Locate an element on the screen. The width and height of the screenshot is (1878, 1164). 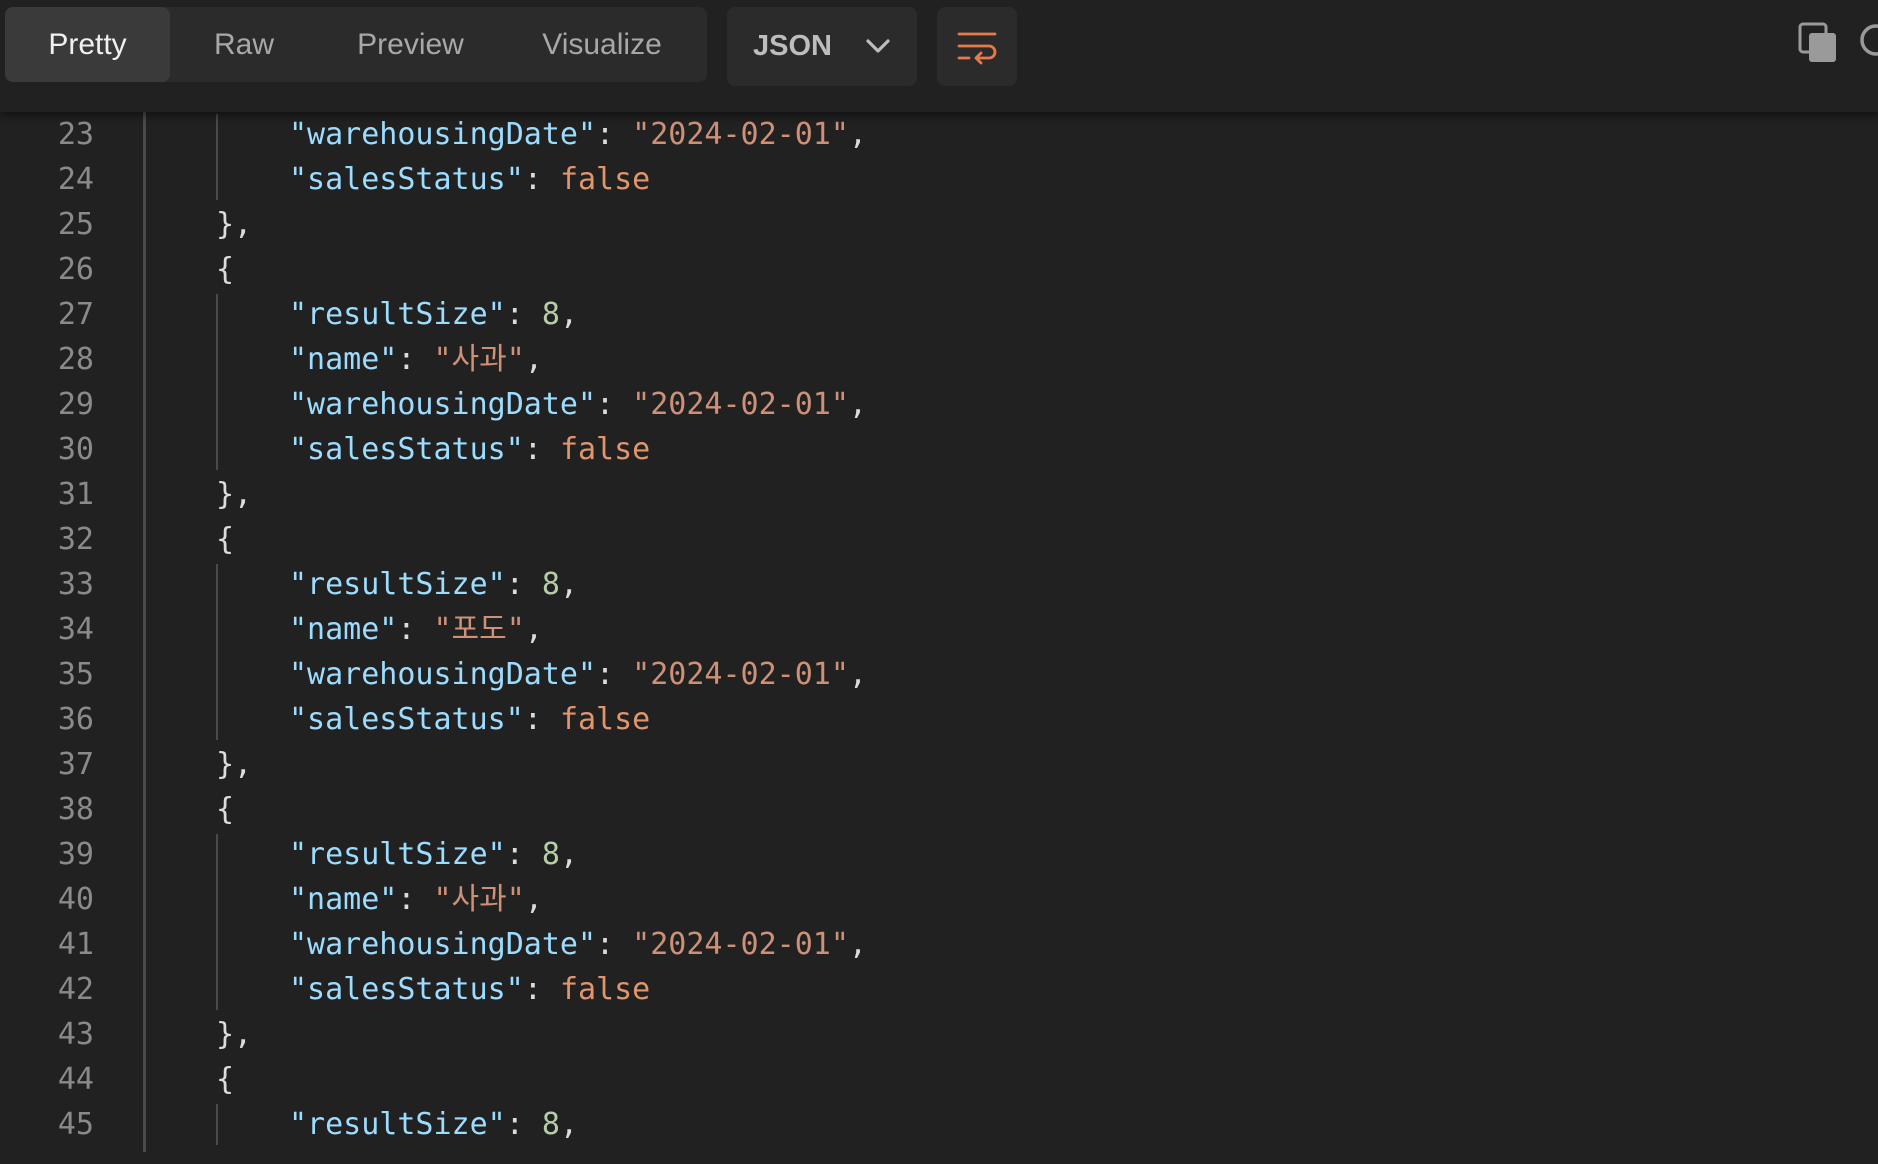
code-line: 31}, is located at coordinates (939, 494).